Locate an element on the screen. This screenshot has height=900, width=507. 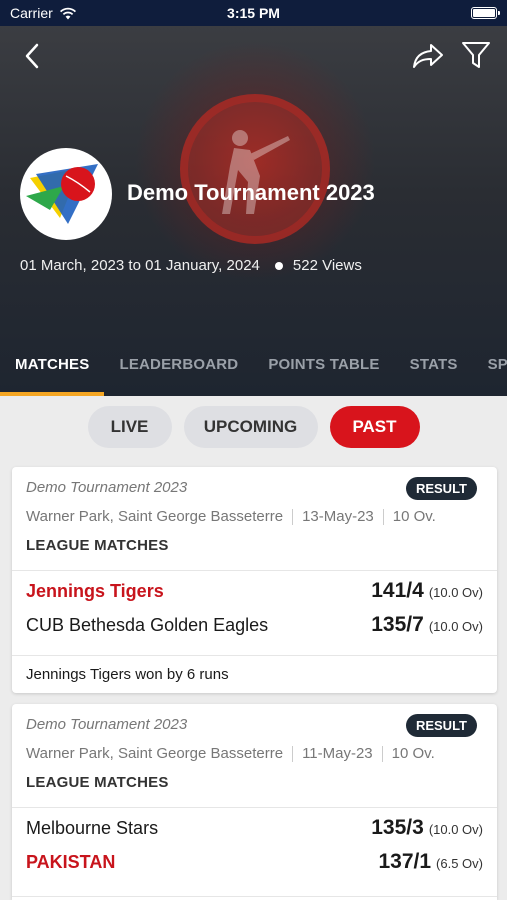
chevron-left-icon is located at coordinates (32, 56).